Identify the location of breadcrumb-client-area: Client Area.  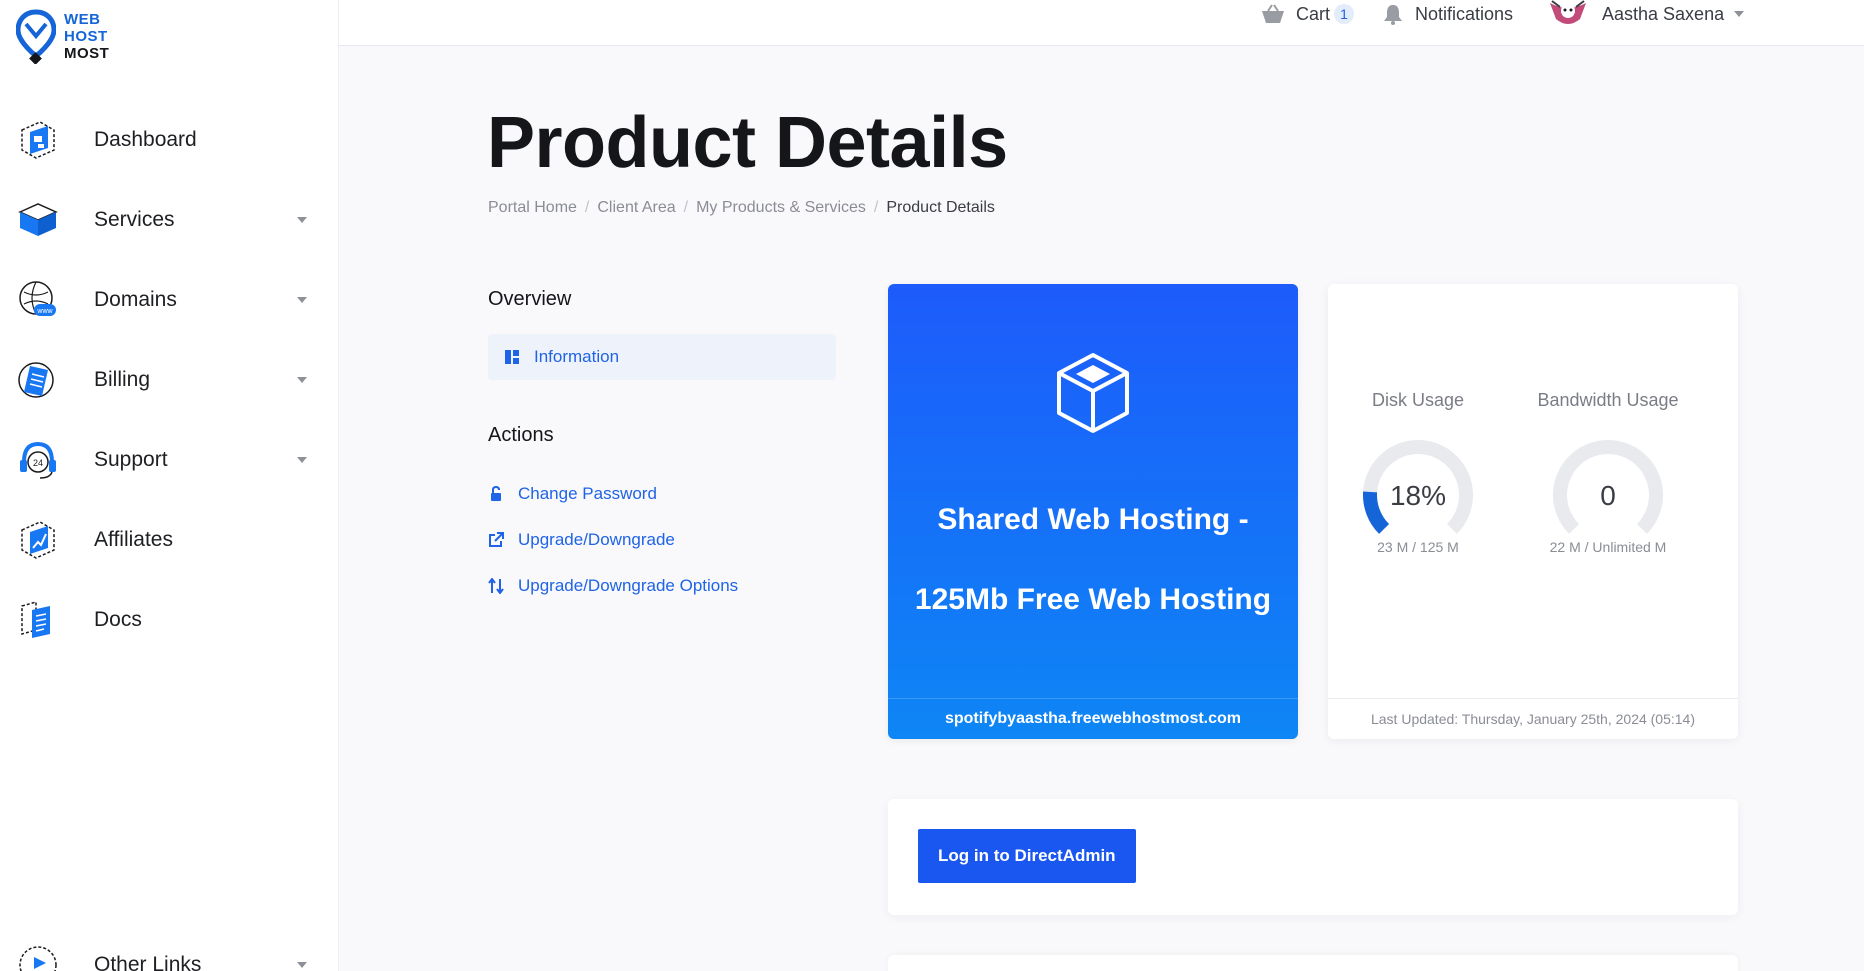
(636, 208).